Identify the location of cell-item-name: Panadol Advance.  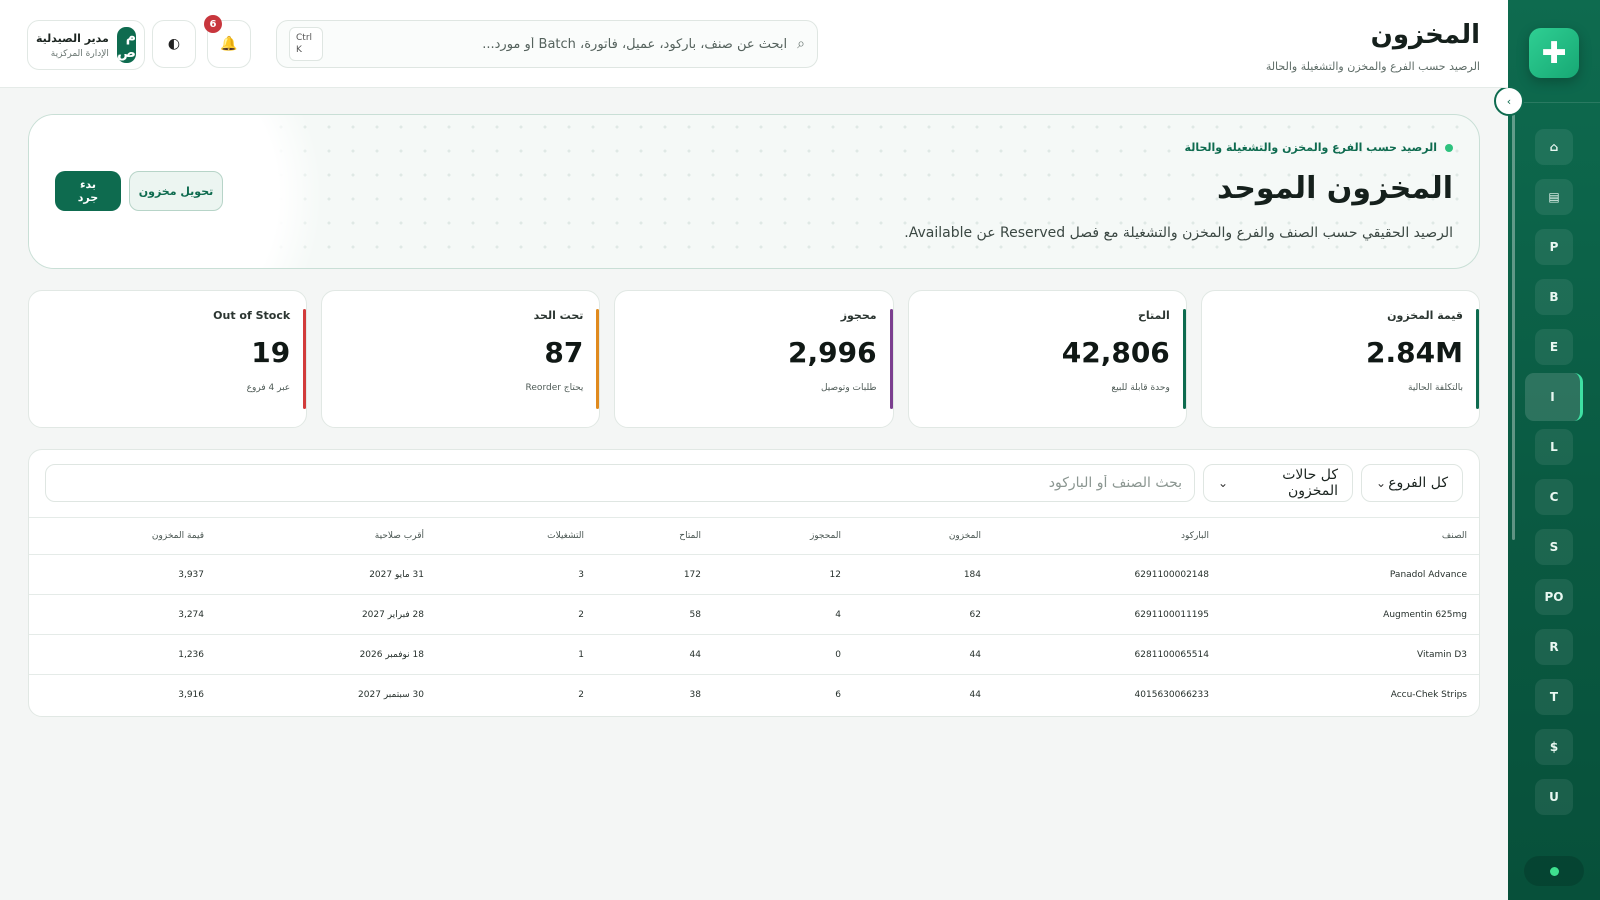
(1350, 574).